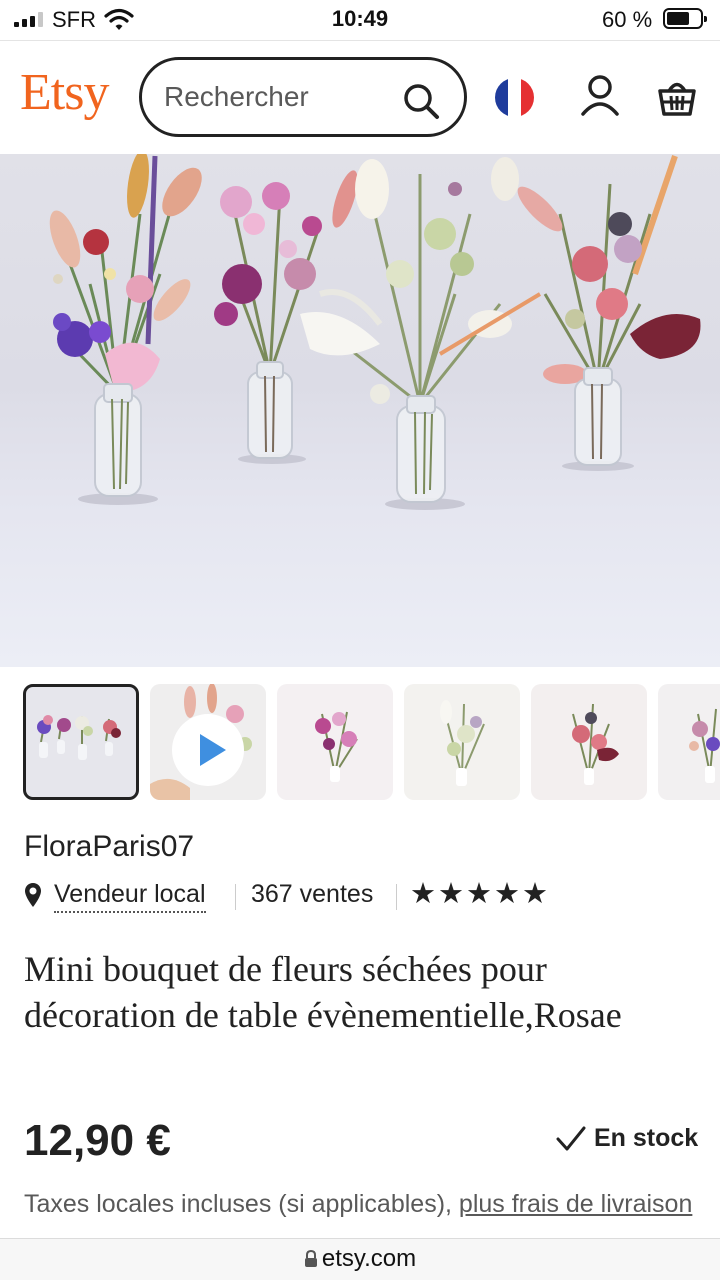 The width and height of the screenshot is (720, 1280). I want to click on search-bar, so click(303, 97).